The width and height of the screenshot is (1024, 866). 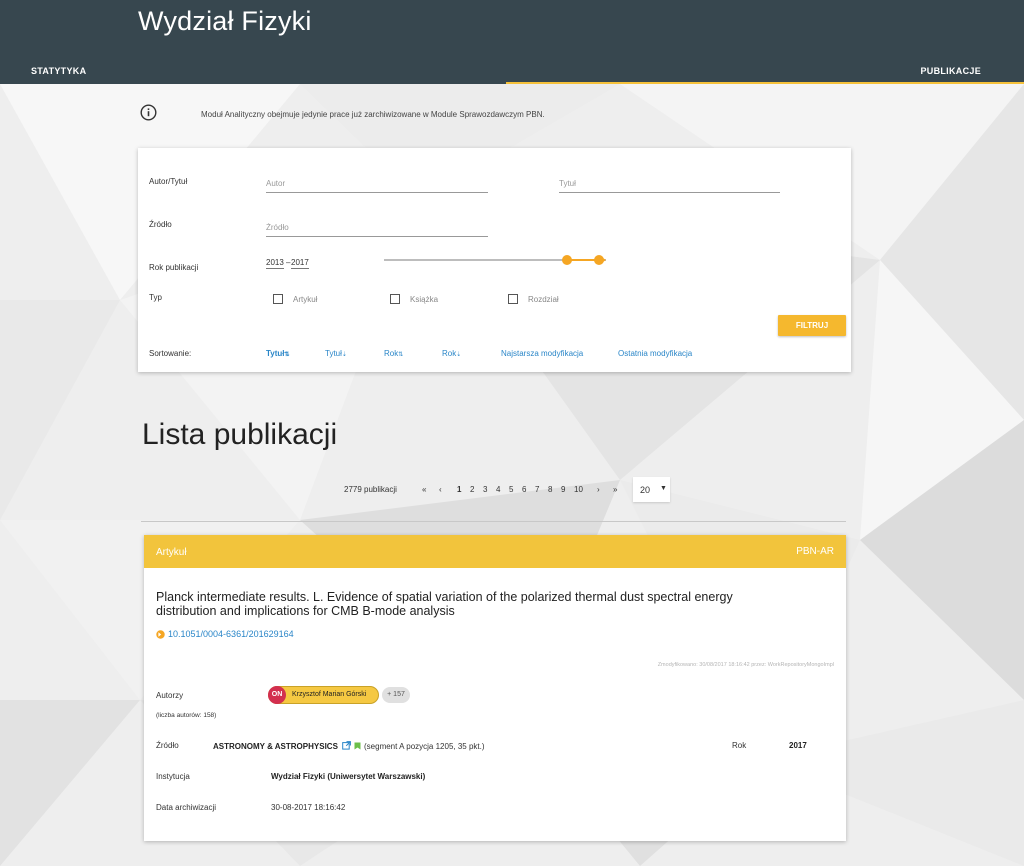 I want to click on sort-year-desc-label: Rok, so click(x=449, y=353).